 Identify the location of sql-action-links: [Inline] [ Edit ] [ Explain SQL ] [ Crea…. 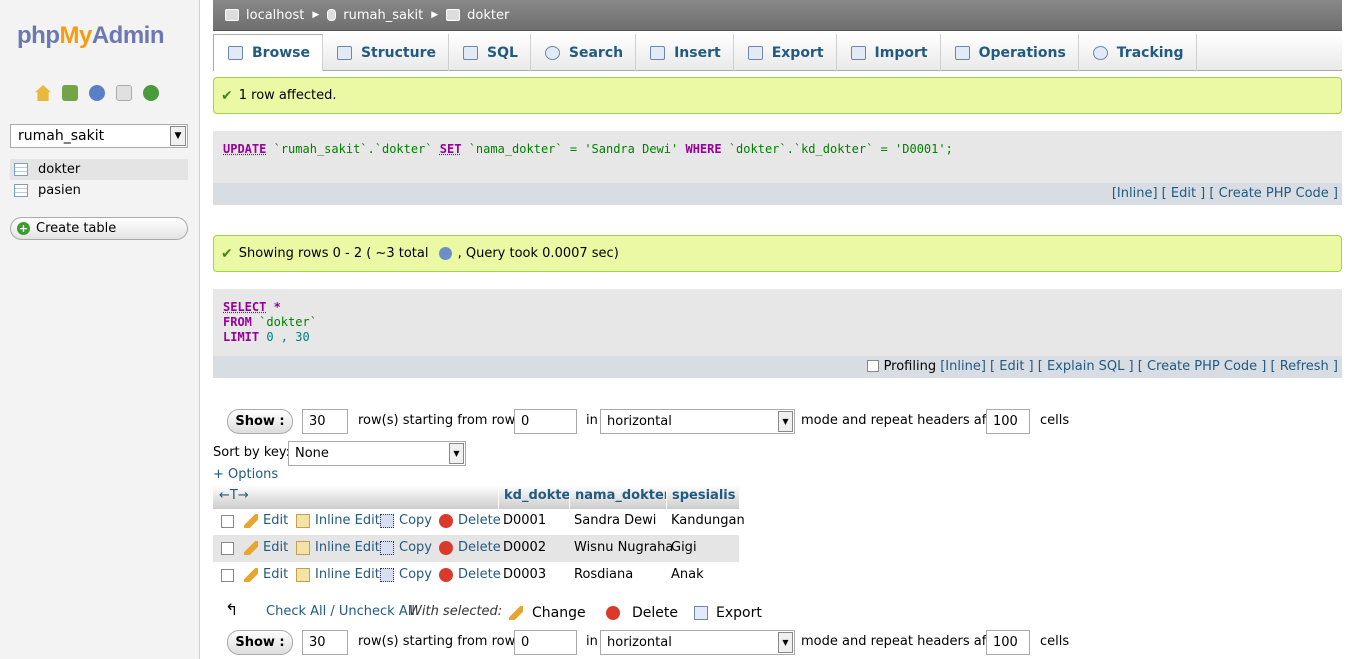
(1139, 366).